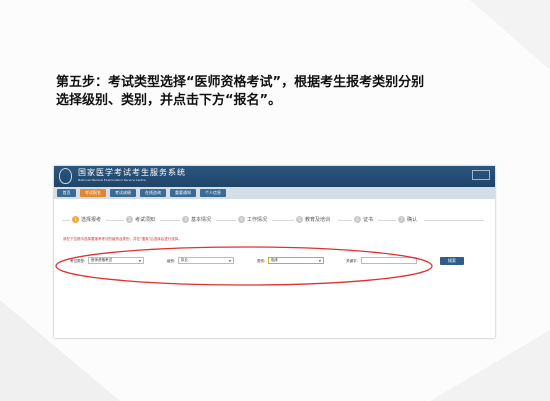 This screenshot has width=550, height=401. I want to click on exam-type-select: 医师资格考试 ▼, so click(116, 260).